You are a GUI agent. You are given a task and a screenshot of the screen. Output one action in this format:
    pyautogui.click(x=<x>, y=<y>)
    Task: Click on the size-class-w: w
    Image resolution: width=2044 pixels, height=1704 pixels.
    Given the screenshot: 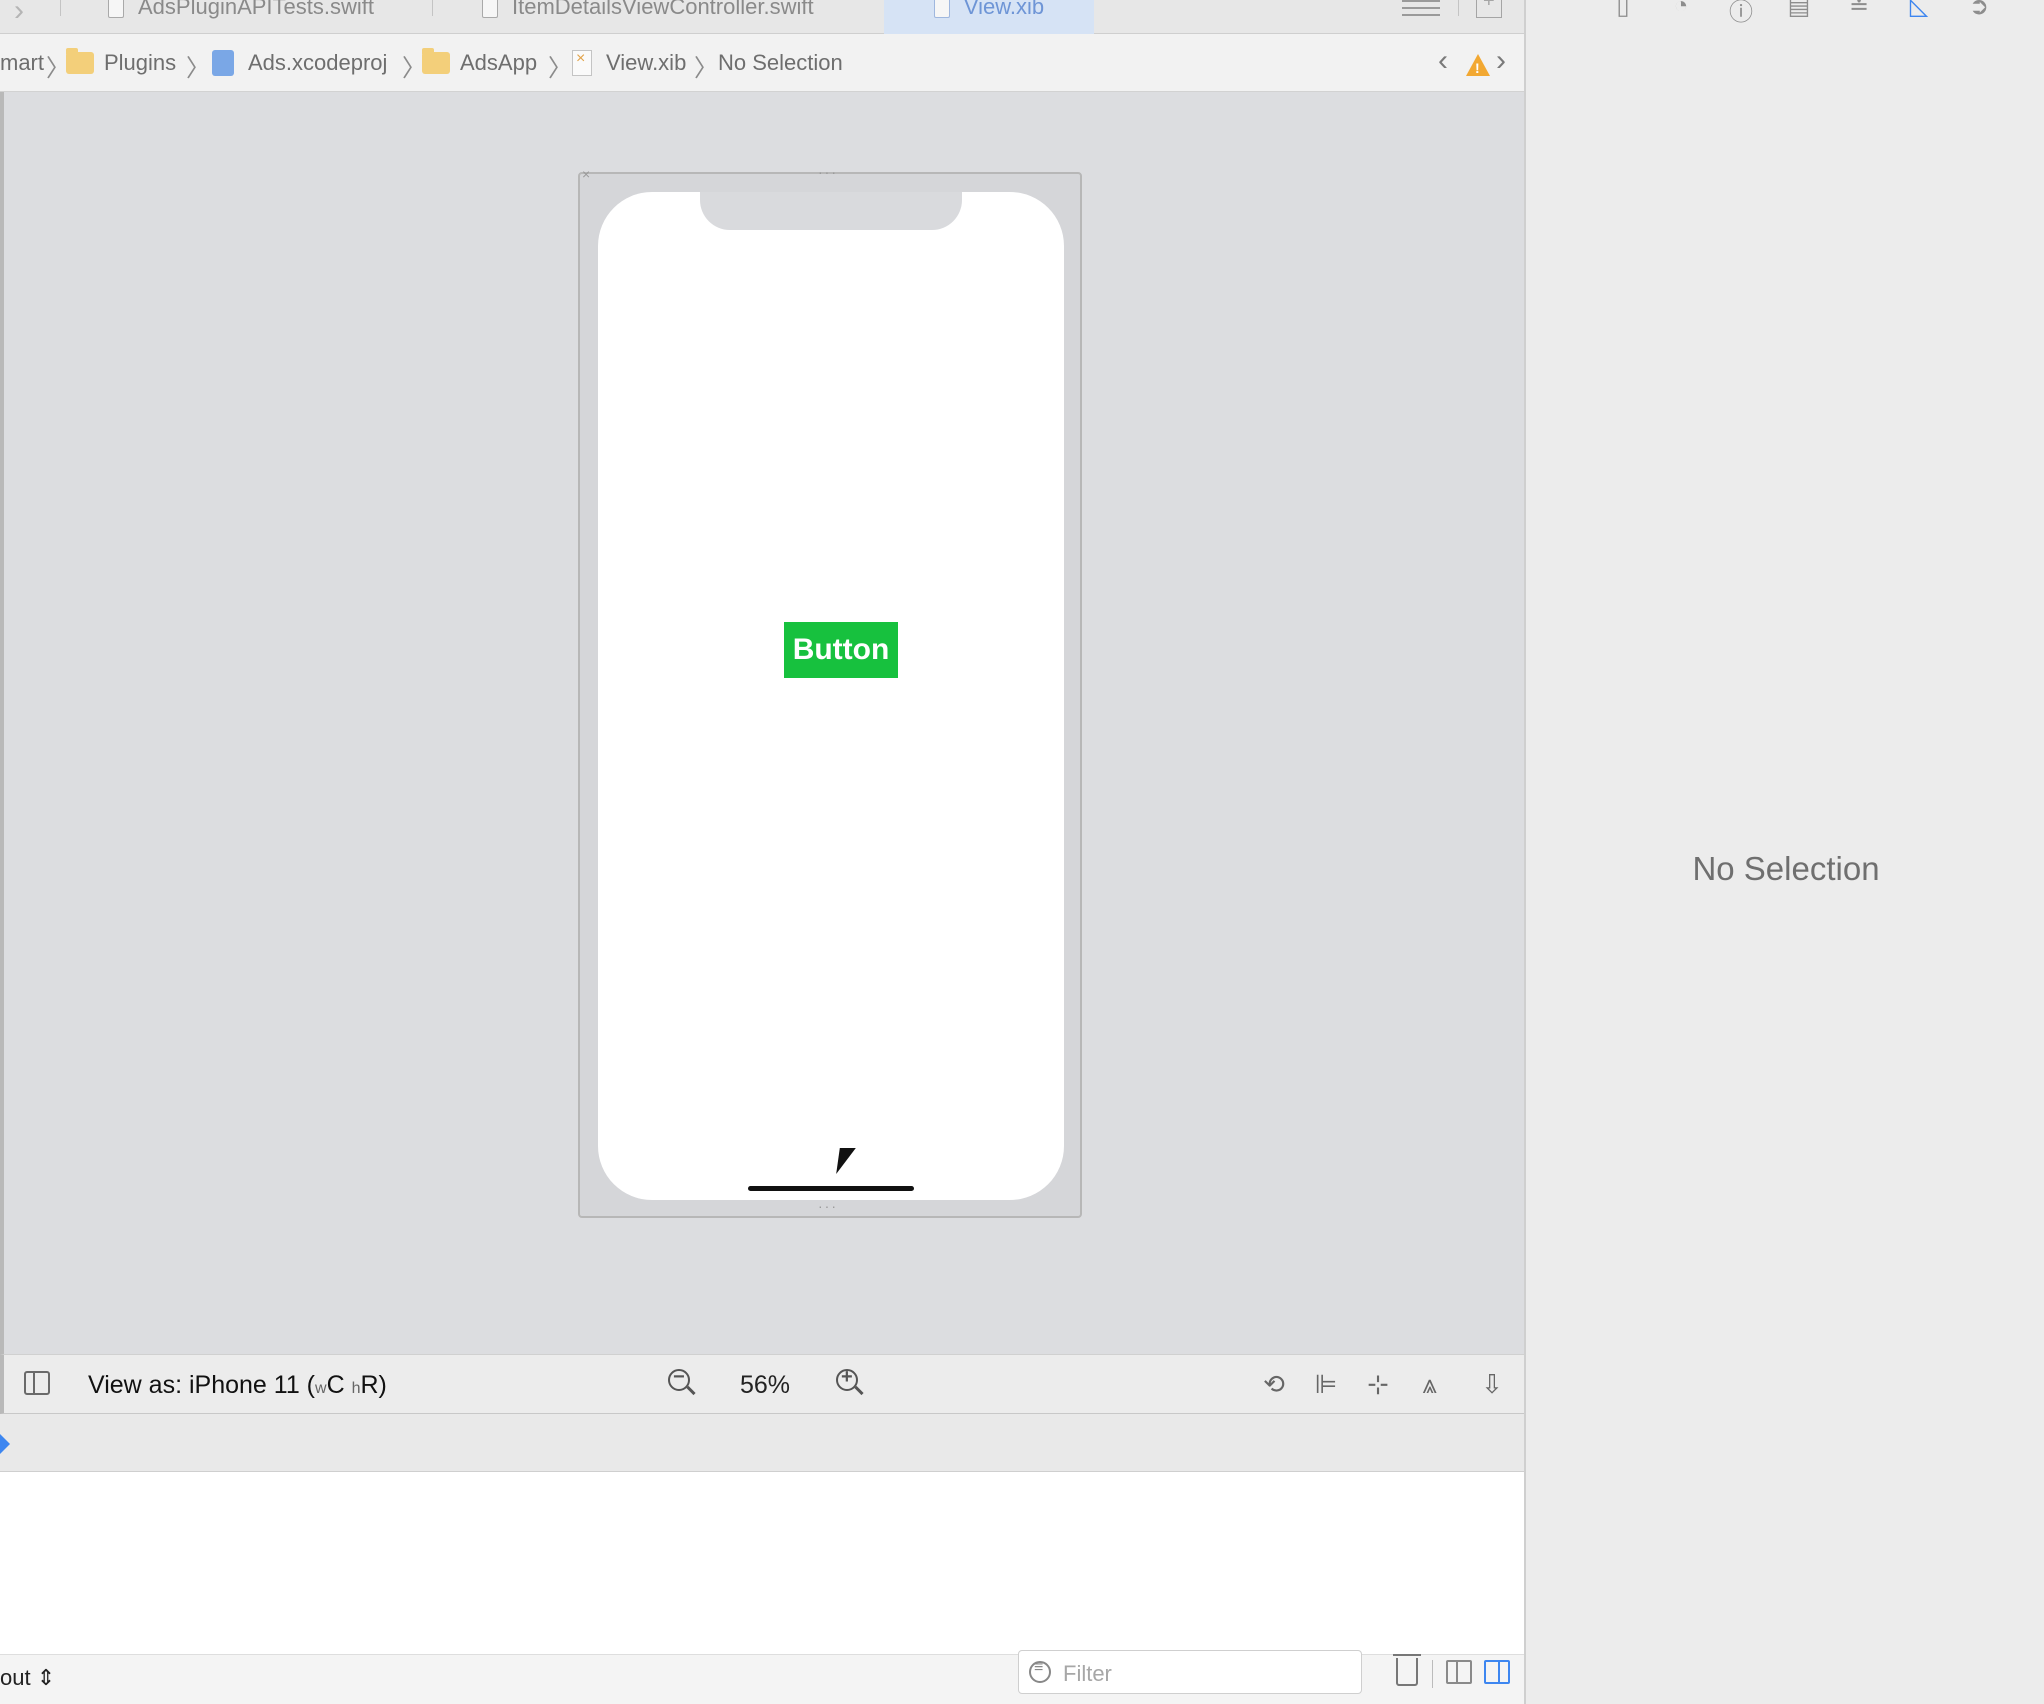 What is the action you would take?
    pyautogui.click(x=321, y=1388)
    